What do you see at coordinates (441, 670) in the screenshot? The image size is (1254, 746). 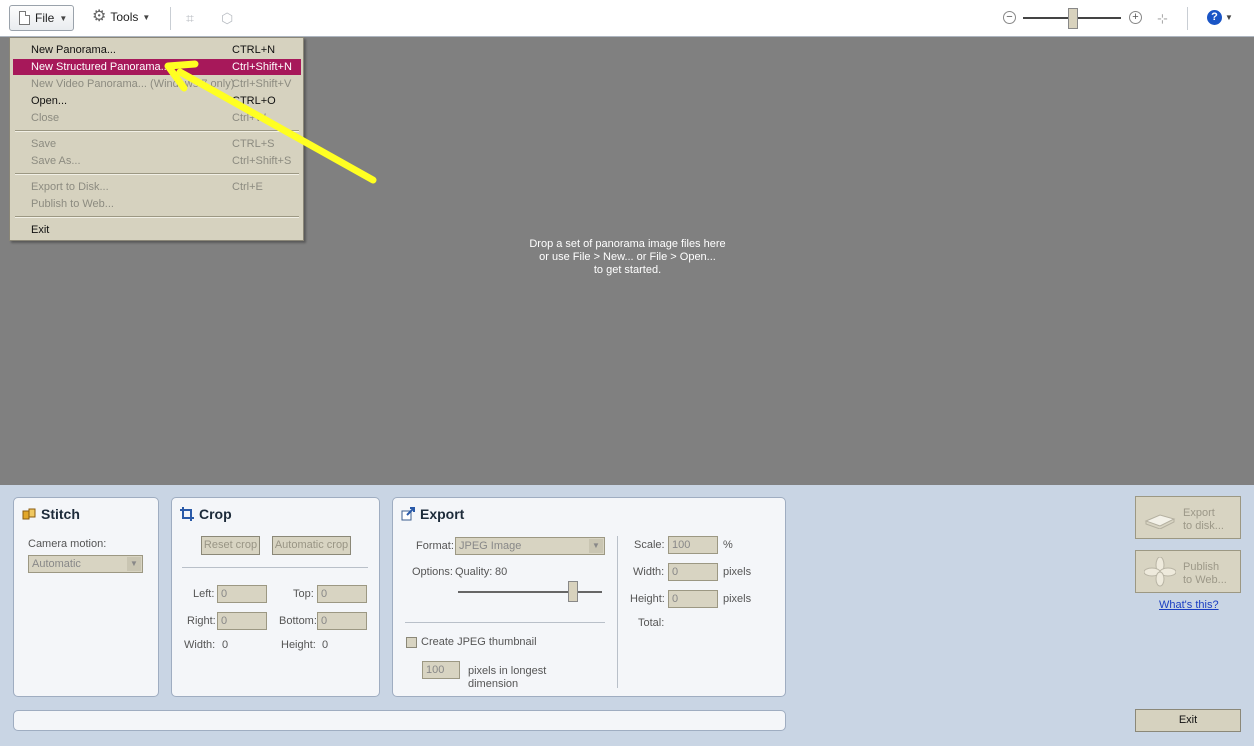 I see `thumbnail-size-input: 100` at bounding box center [441, 670].